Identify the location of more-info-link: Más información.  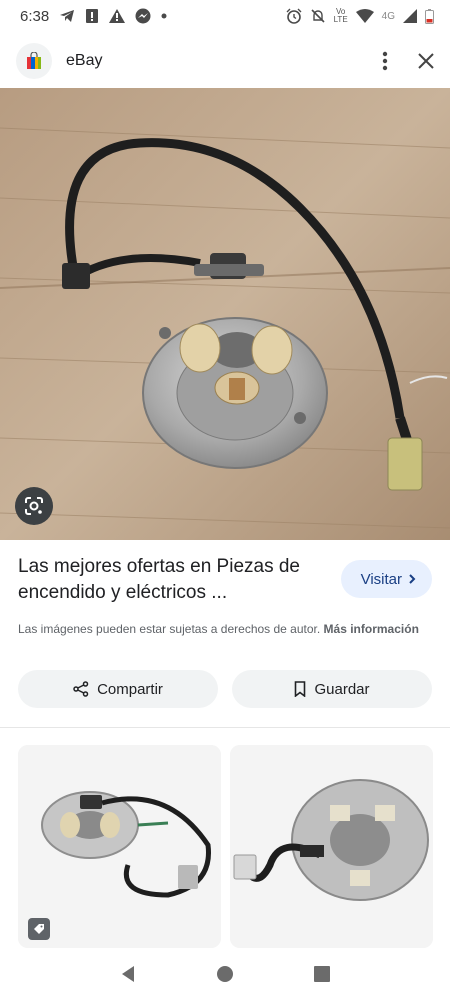
(371, 629).